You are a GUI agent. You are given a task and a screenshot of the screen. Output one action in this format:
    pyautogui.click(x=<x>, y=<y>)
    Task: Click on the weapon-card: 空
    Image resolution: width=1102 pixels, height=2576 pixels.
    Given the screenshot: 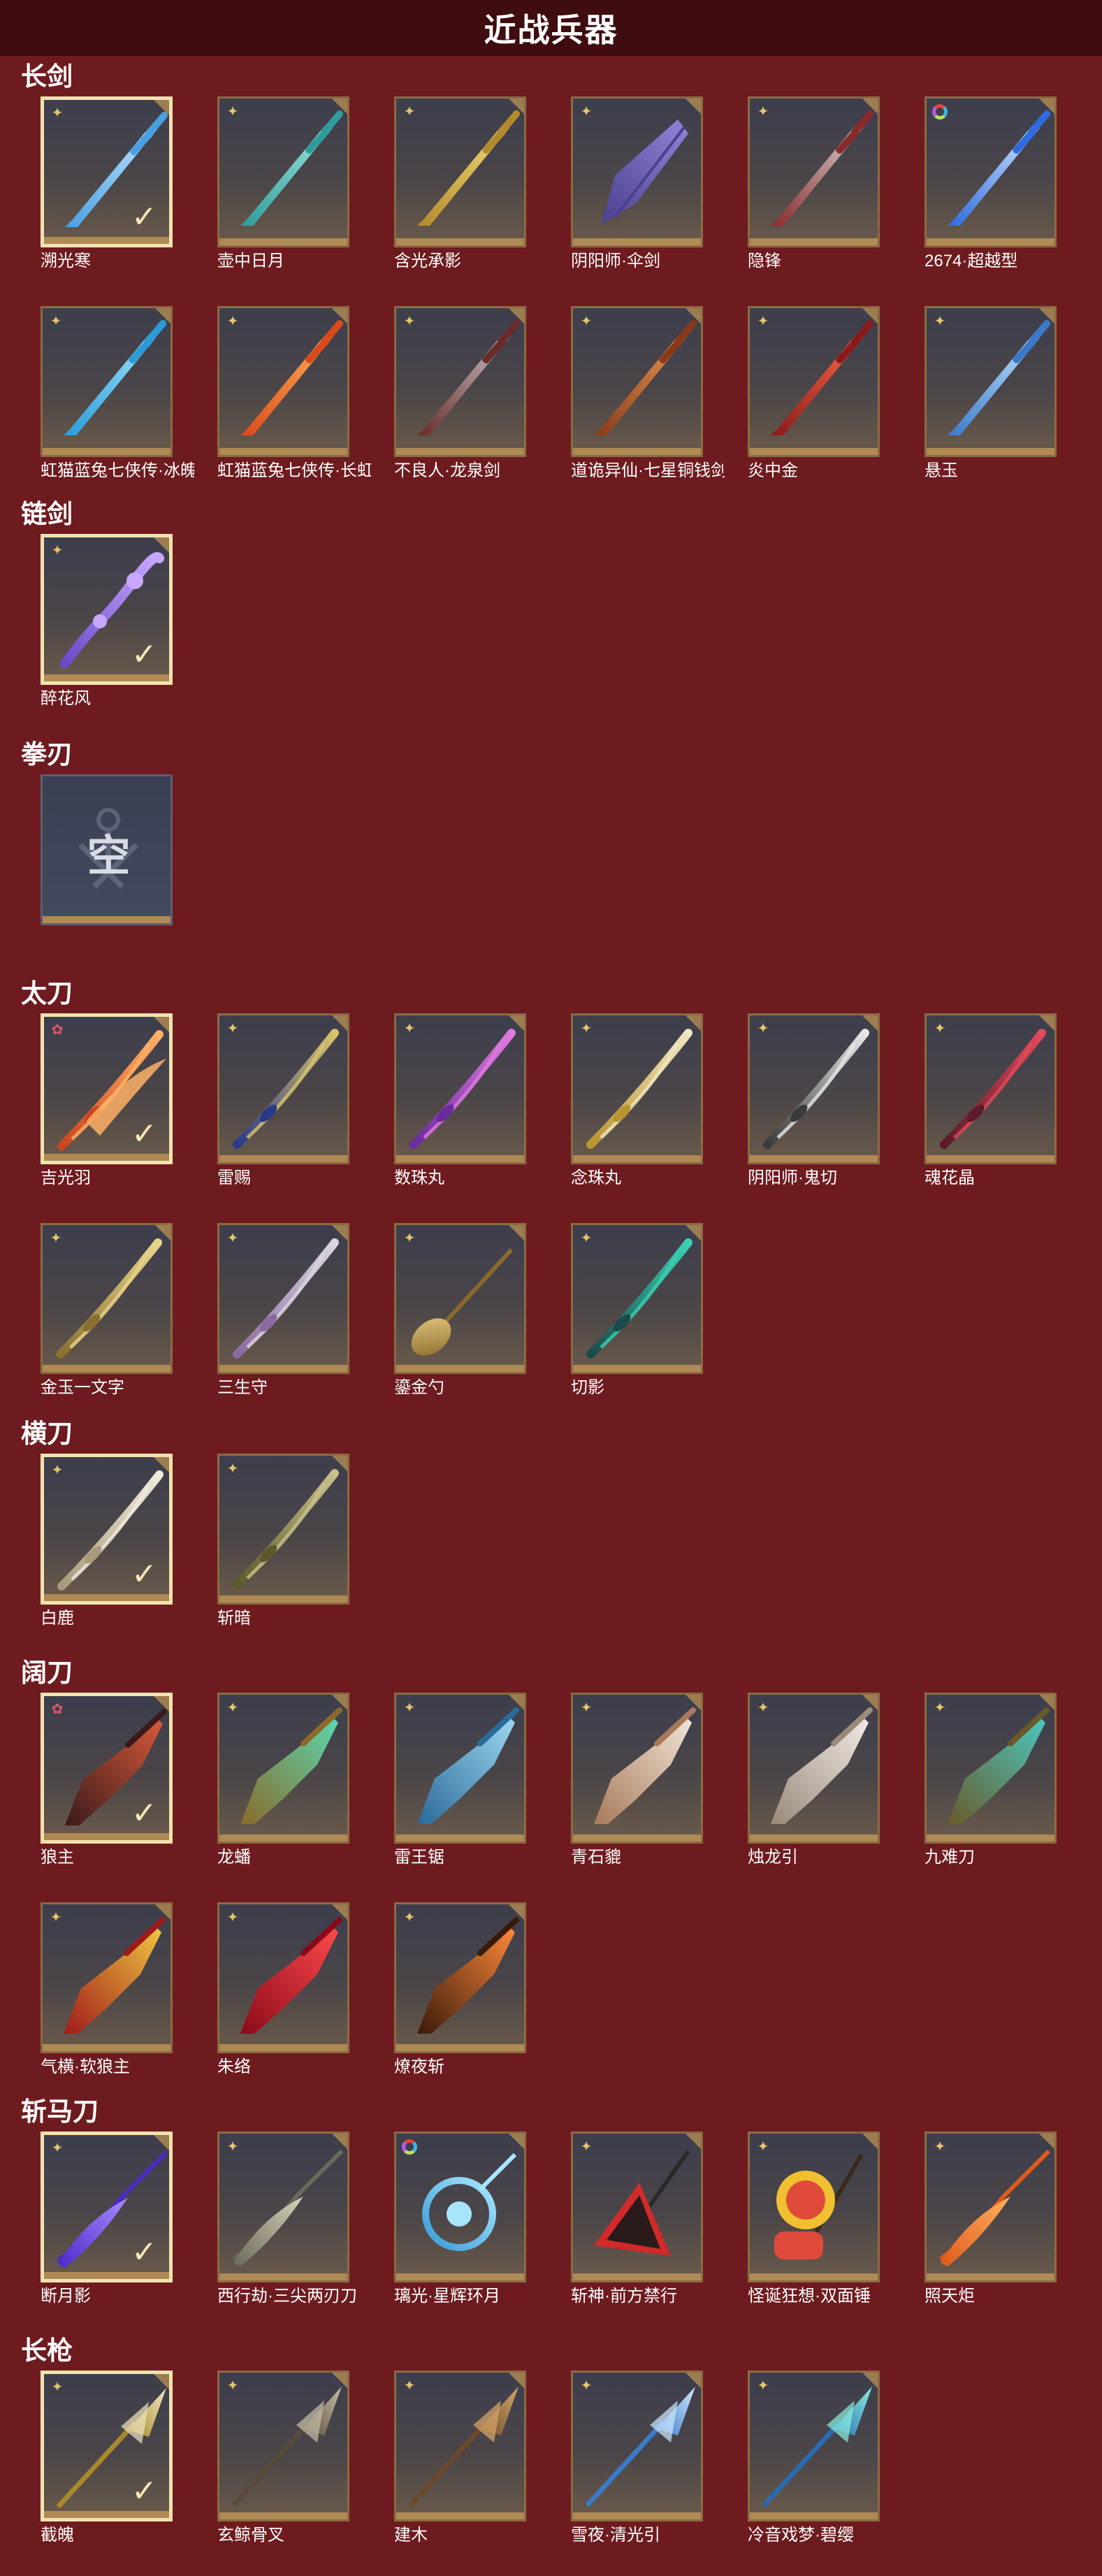 What is the action you would take?
    pyautogui.click(x=107, y=850)
    